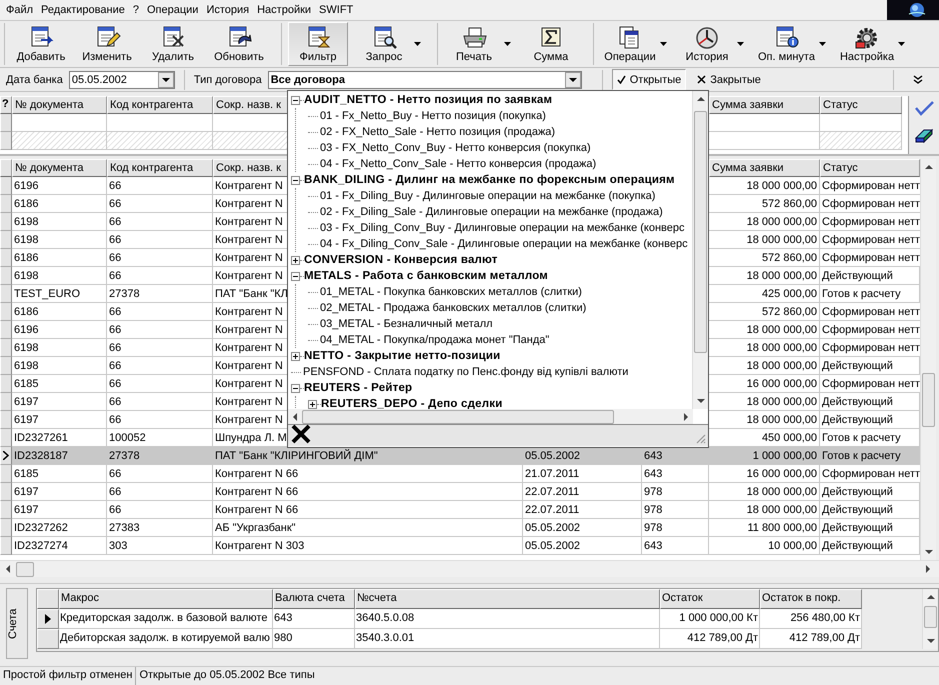 The width and height of the screenshot is (939, 685). Describe the element at coordinates (433, 116) in the screenshot. I see `tree-item: 01 - Fx_Netto_Buy - Нетто позиция (покупка)` at that location.